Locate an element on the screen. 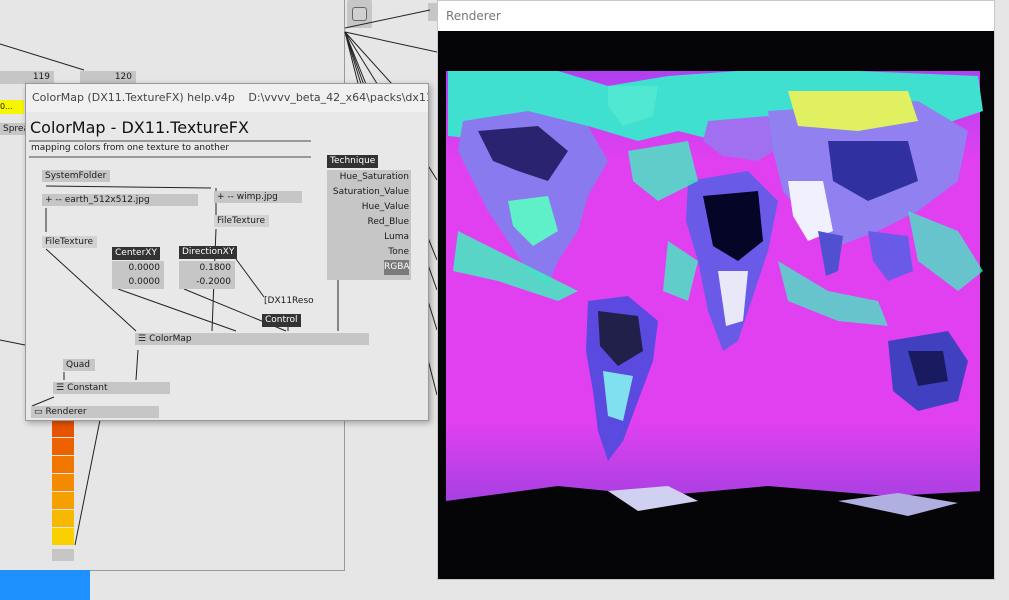 The height and width of the screenshot is (600, 1009). technique-option: Luma is located at coordinates (369, 237).